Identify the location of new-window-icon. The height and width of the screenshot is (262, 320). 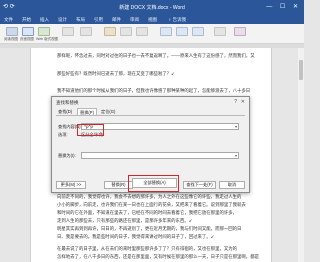
(166, 31).